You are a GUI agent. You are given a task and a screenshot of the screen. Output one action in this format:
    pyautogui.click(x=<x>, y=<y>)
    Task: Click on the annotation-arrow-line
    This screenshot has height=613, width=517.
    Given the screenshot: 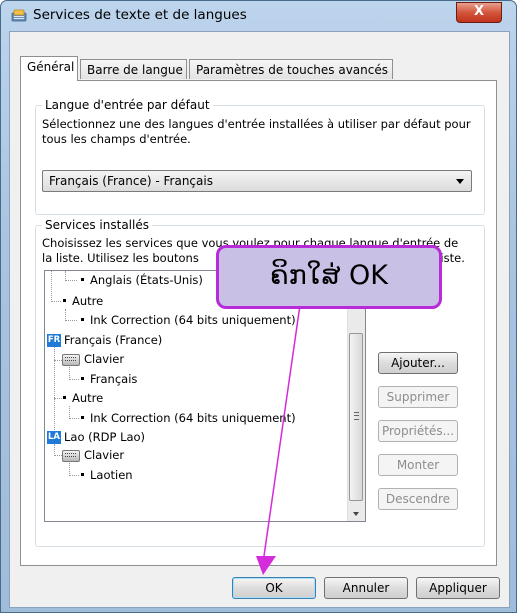 What is the action you would take?
    pyautogui.click(x=282, y=430)
    